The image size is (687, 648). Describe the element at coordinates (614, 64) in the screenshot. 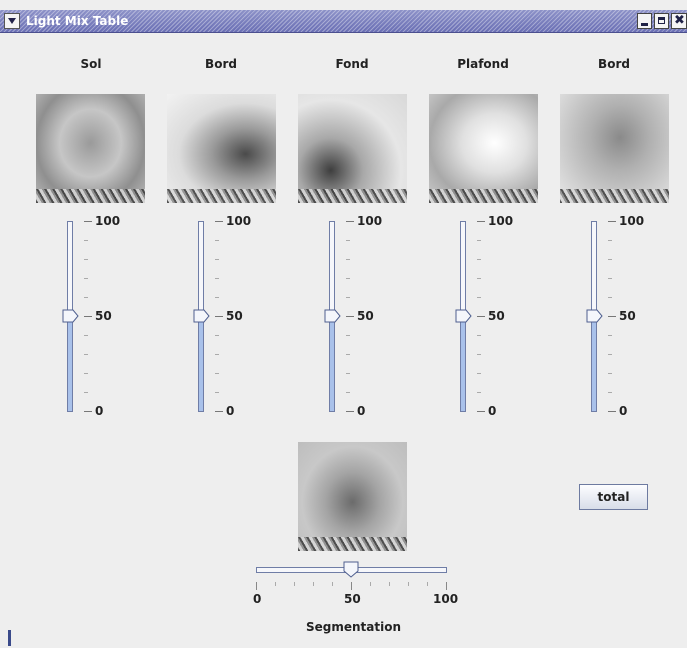

I see `channel-label-bord-2: Bord` at that location.